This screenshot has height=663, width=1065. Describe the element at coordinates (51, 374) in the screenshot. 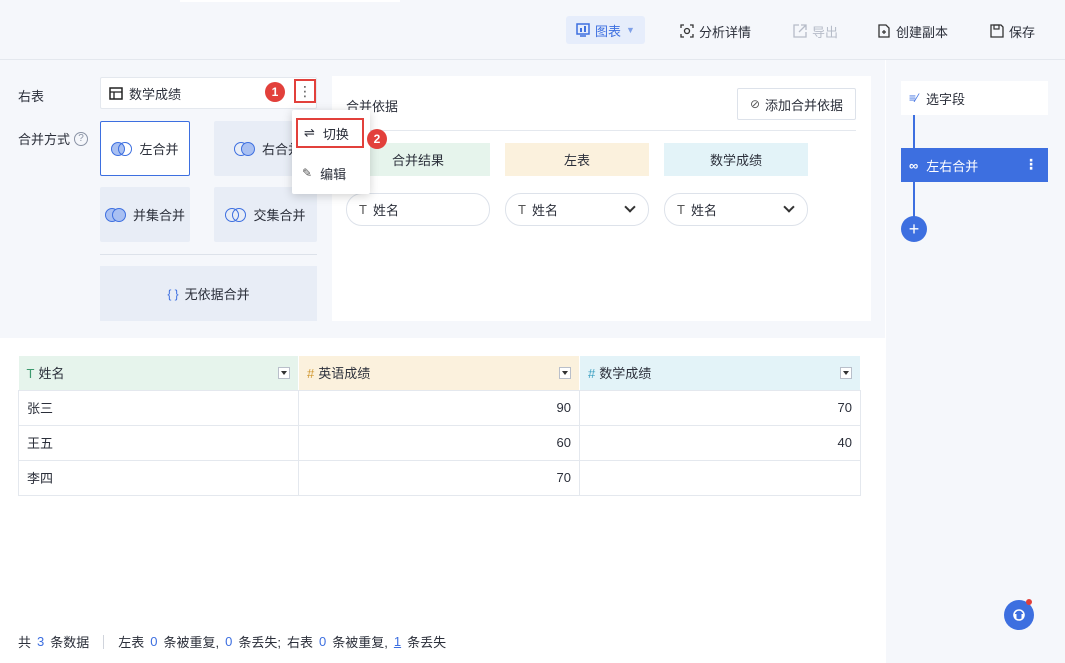

I see `column-header-label: 姓名` at that location.